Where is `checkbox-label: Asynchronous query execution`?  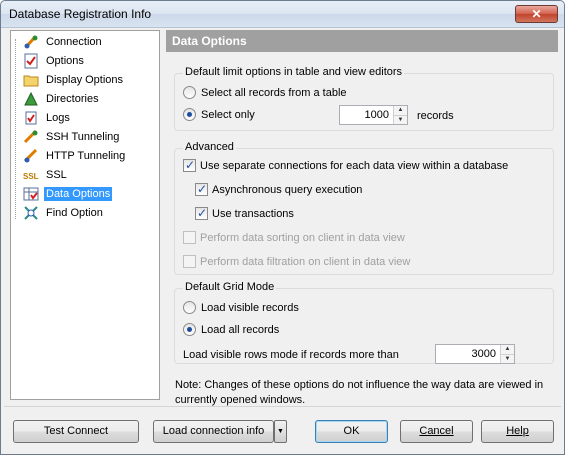
checkbox-label: Asynchronous query execution is located at coordinates (287, 189).